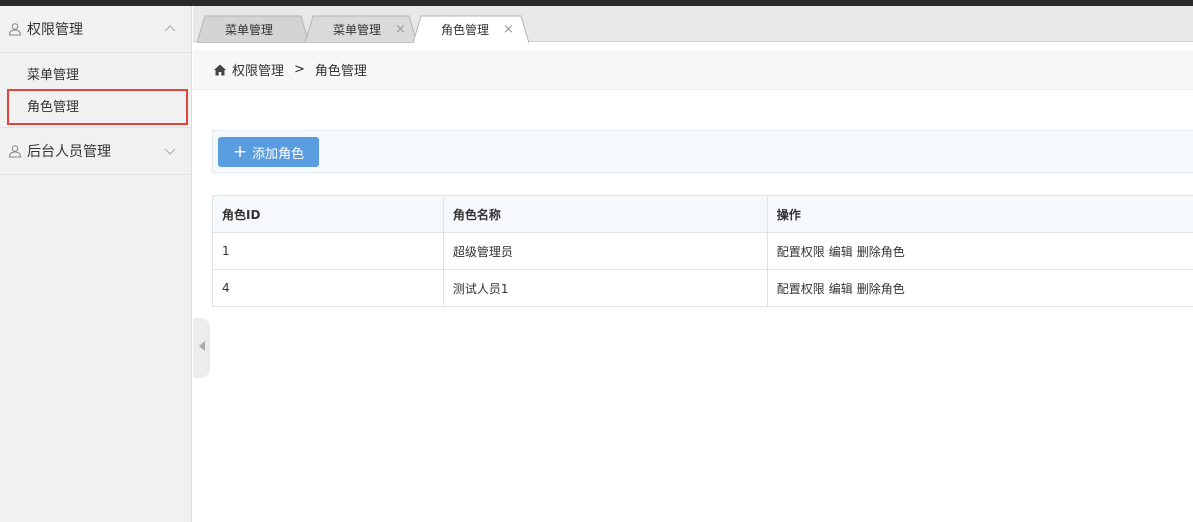  I want to click on sidebar-item-label: 角色管理, so click(53, 107).